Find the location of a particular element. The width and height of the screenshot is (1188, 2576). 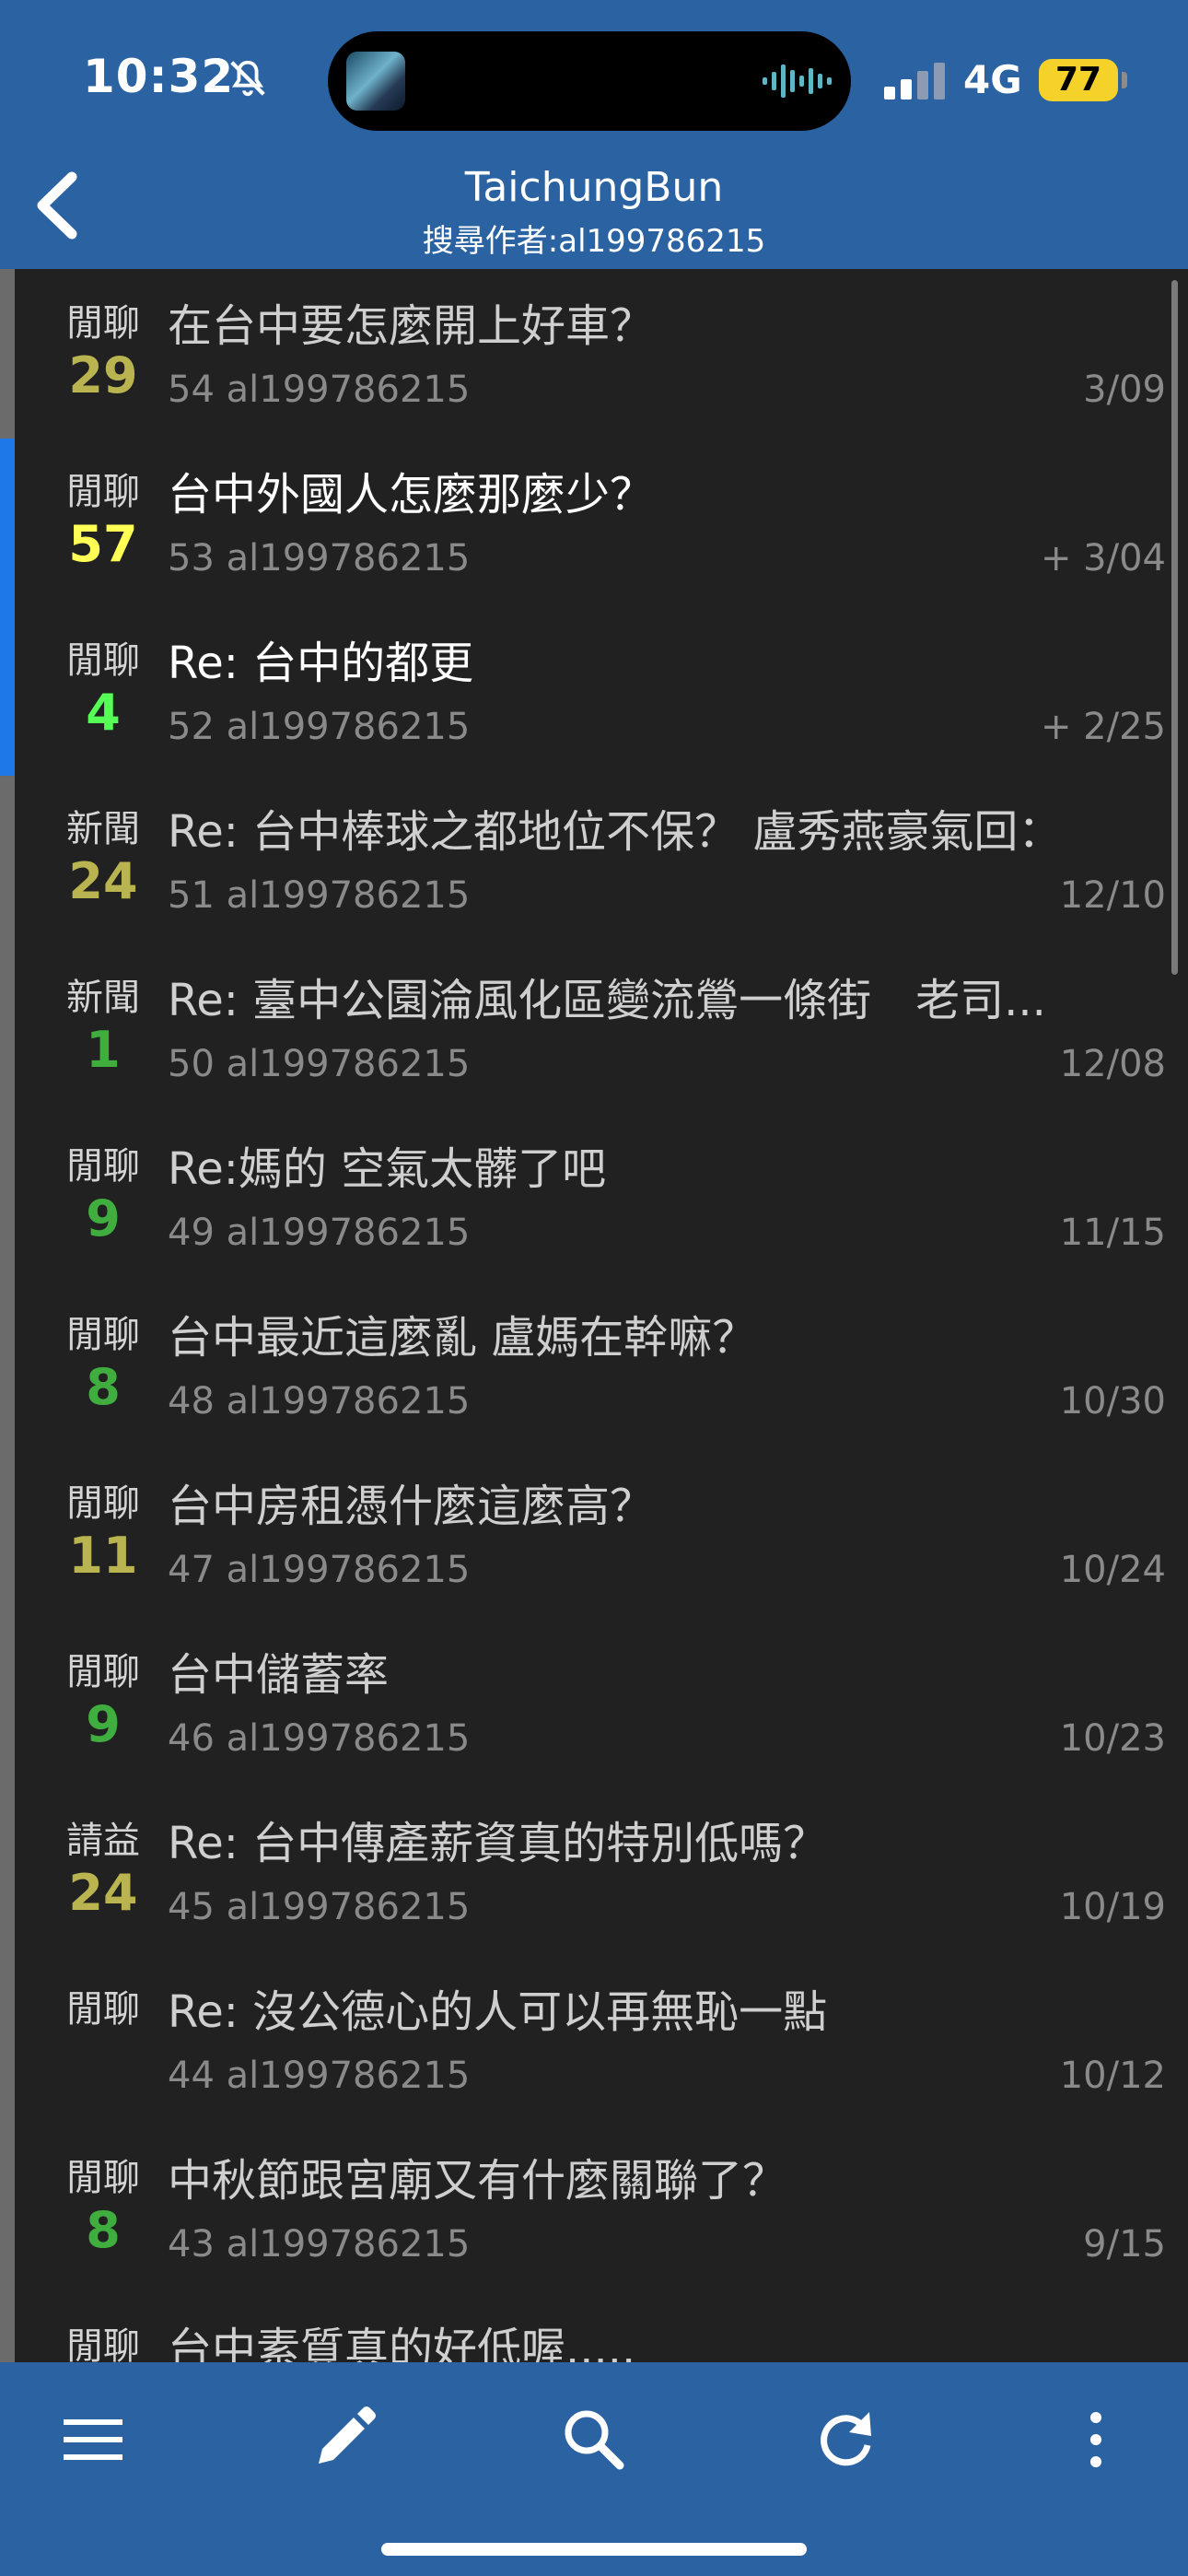

list-item: 閒聊 9 Re:媽的 空氣太髒了吧 49 al199786215 11/15 is located at coordinates (590, 1196).